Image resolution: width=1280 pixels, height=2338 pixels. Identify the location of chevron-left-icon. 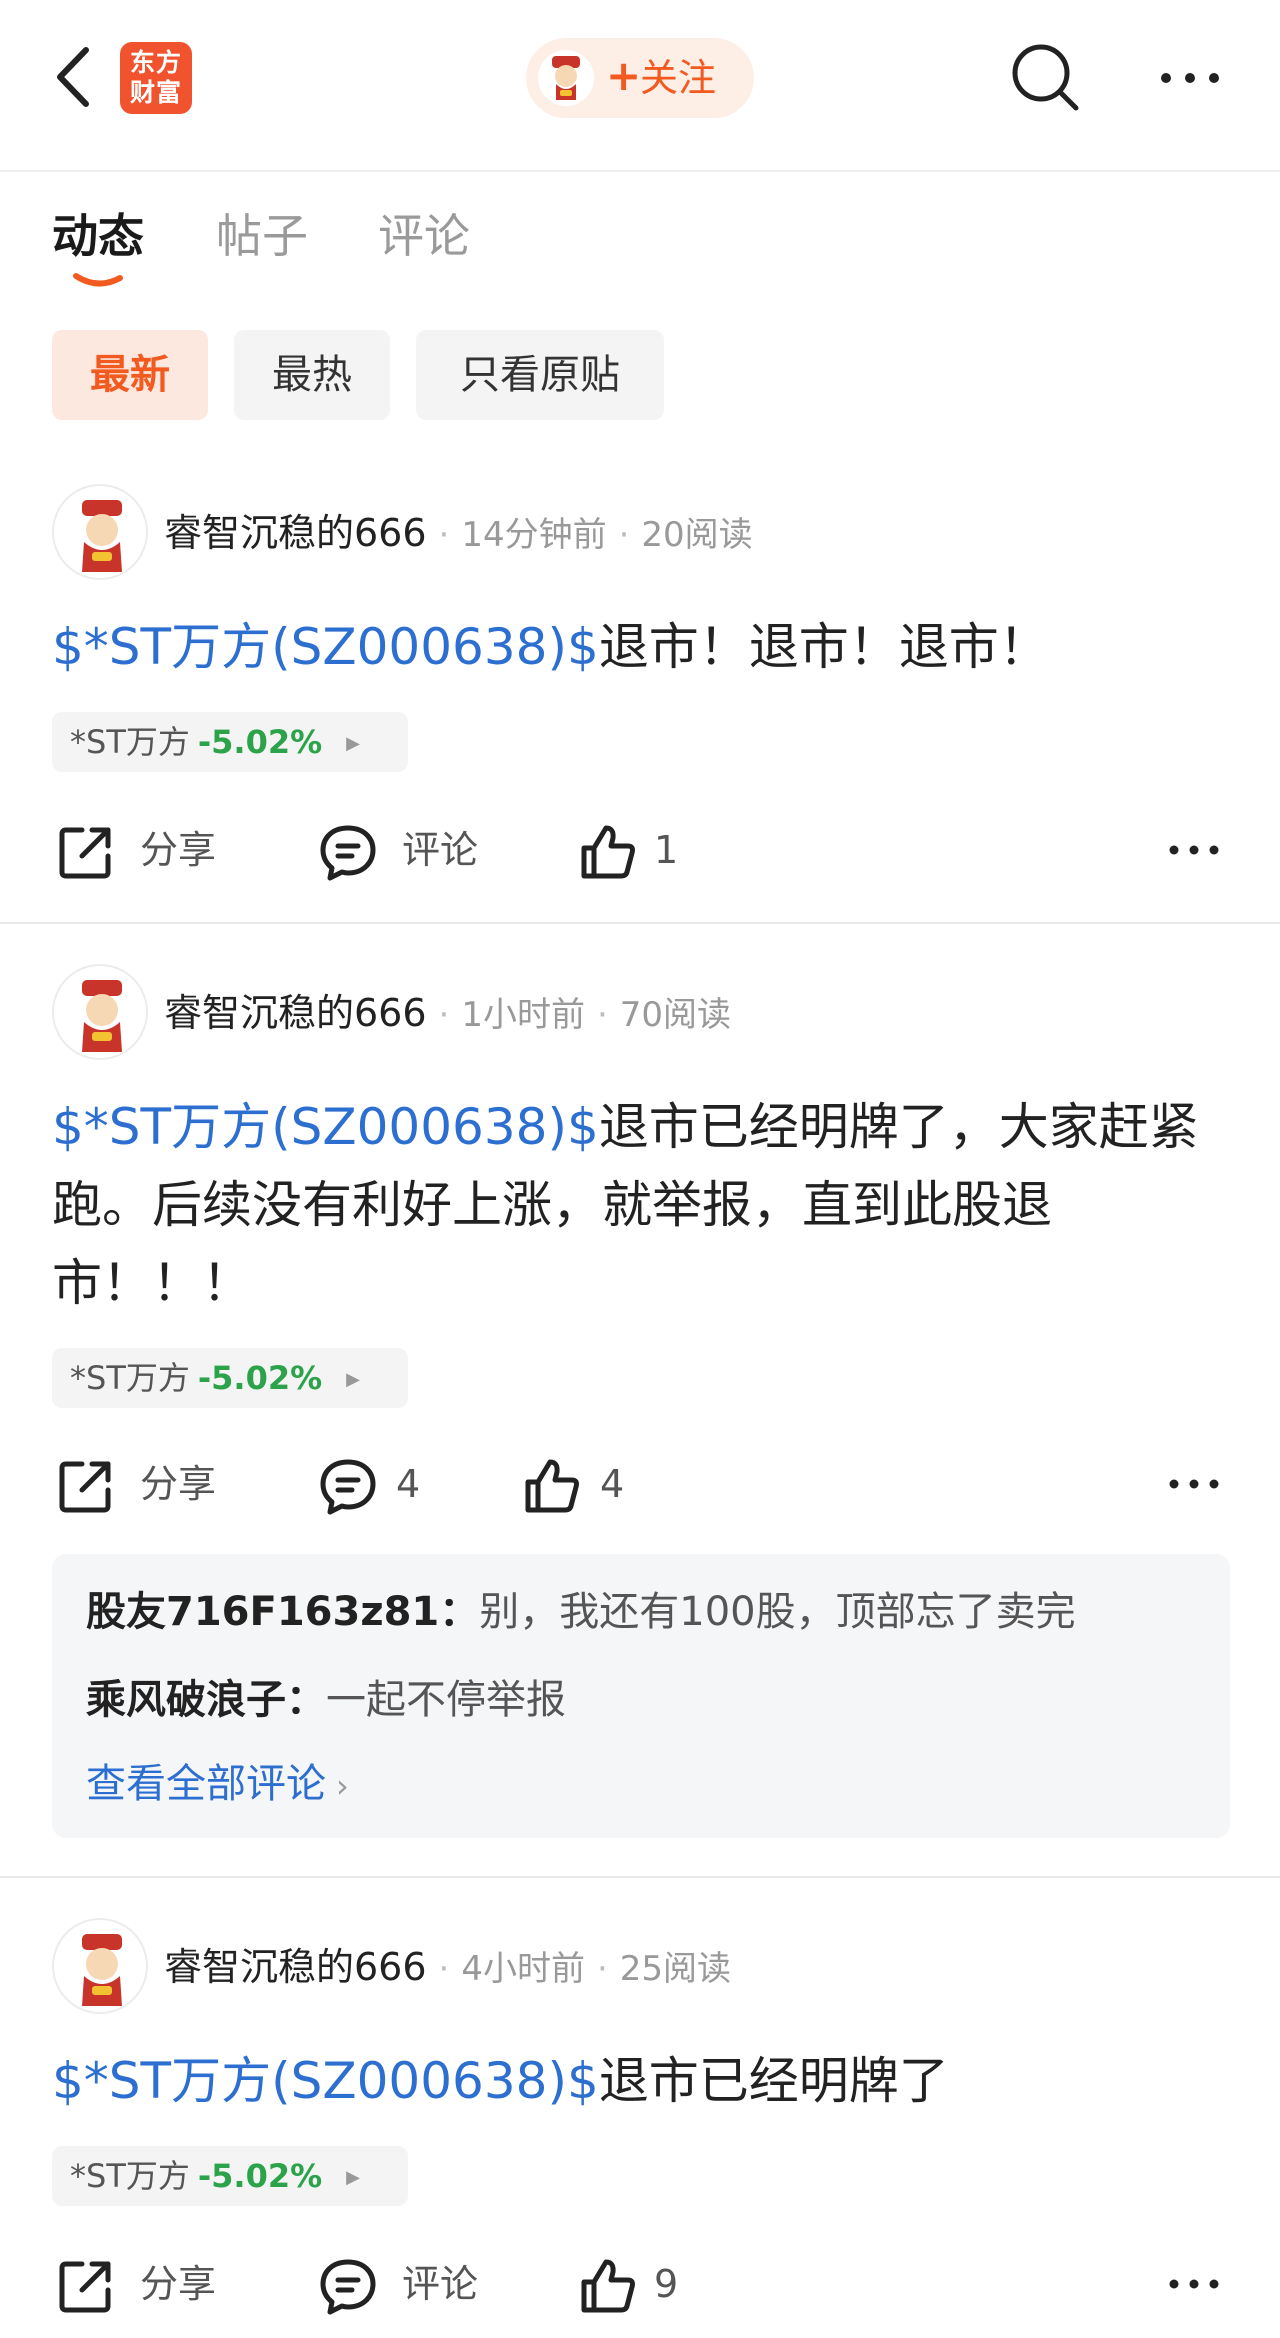
(73, 77).